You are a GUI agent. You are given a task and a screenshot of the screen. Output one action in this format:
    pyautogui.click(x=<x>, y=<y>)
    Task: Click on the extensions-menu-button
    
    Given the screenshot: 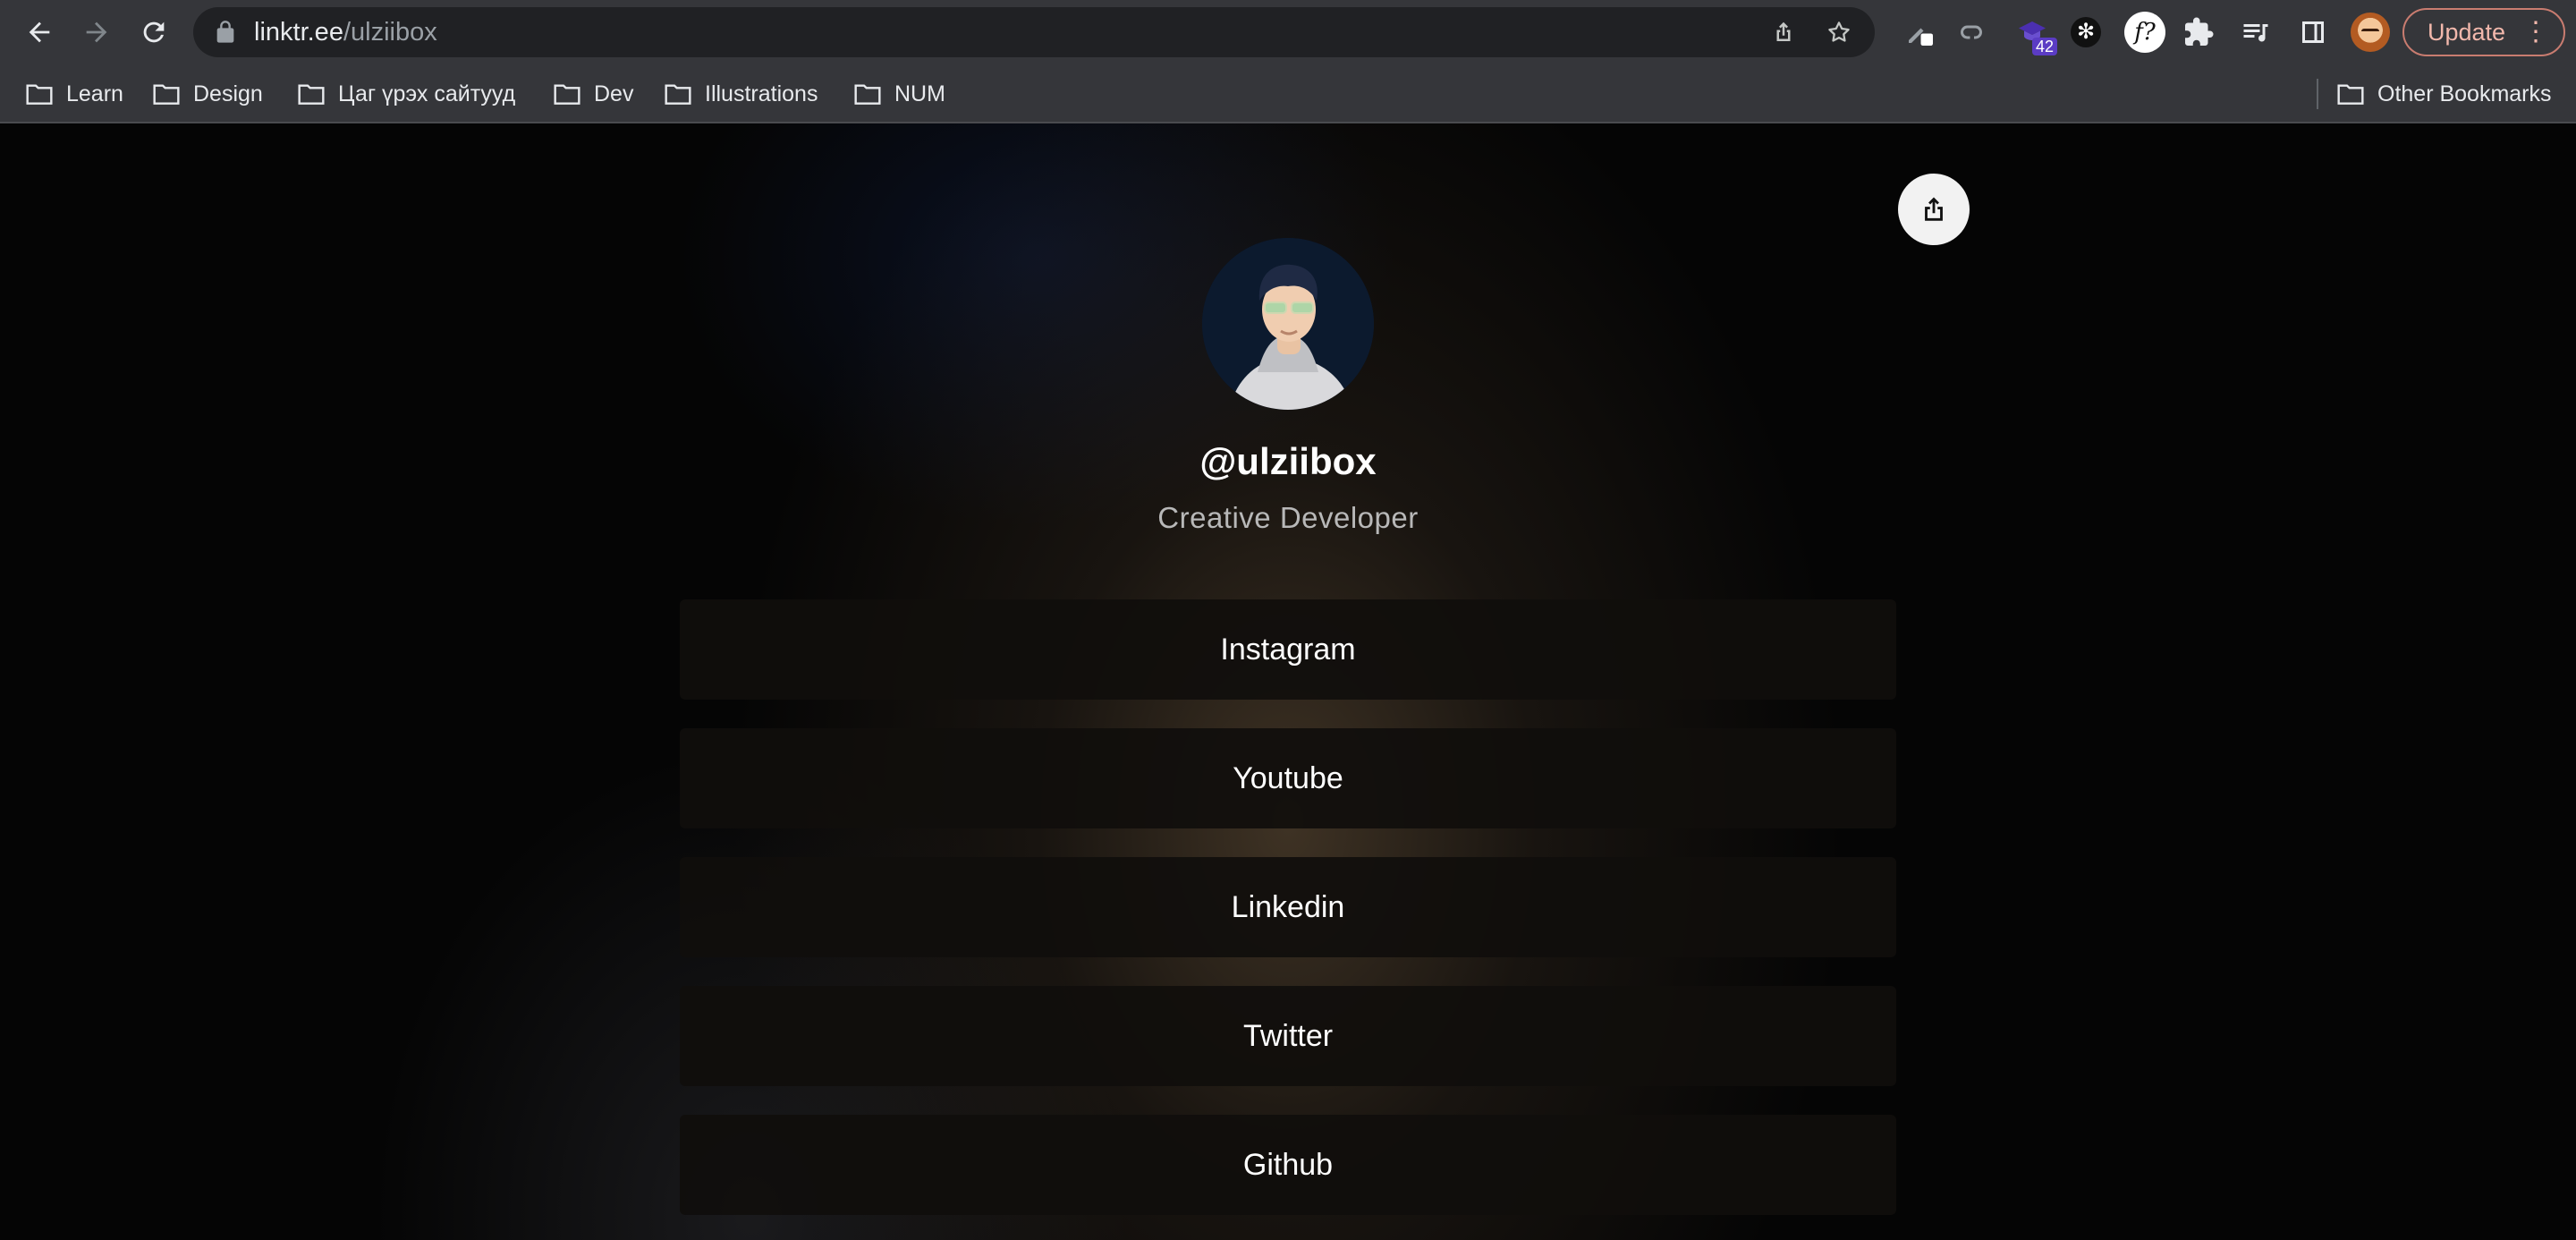 What is the action you would take?
    pyautogui.click(x=2198, y=32)
    